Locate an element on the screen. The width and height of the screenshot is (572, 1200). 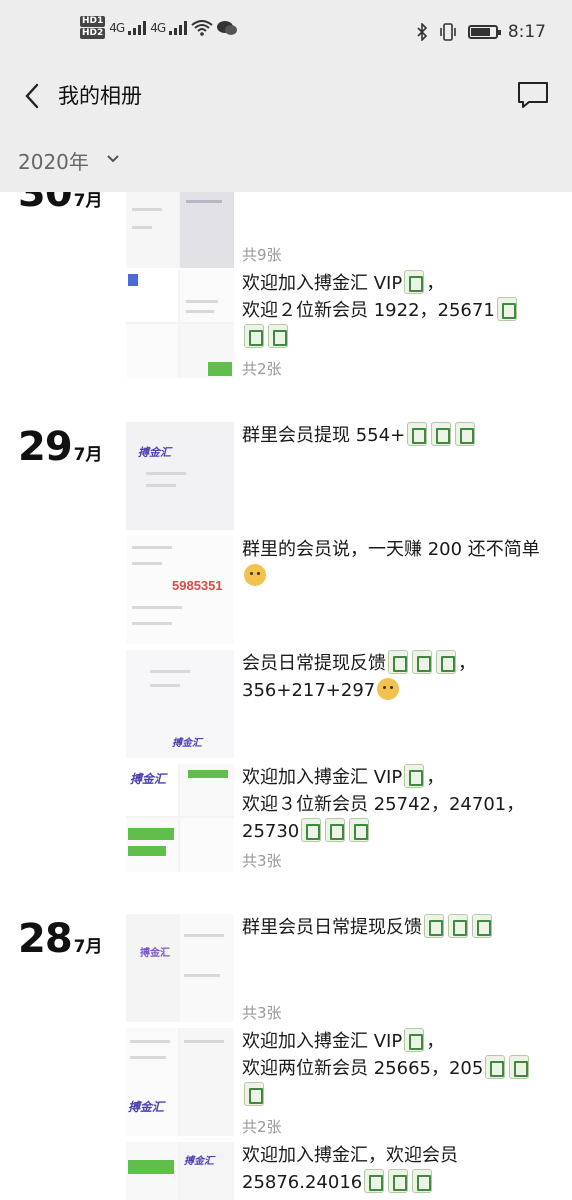
battery-icon is located at coordinates (484, 32).